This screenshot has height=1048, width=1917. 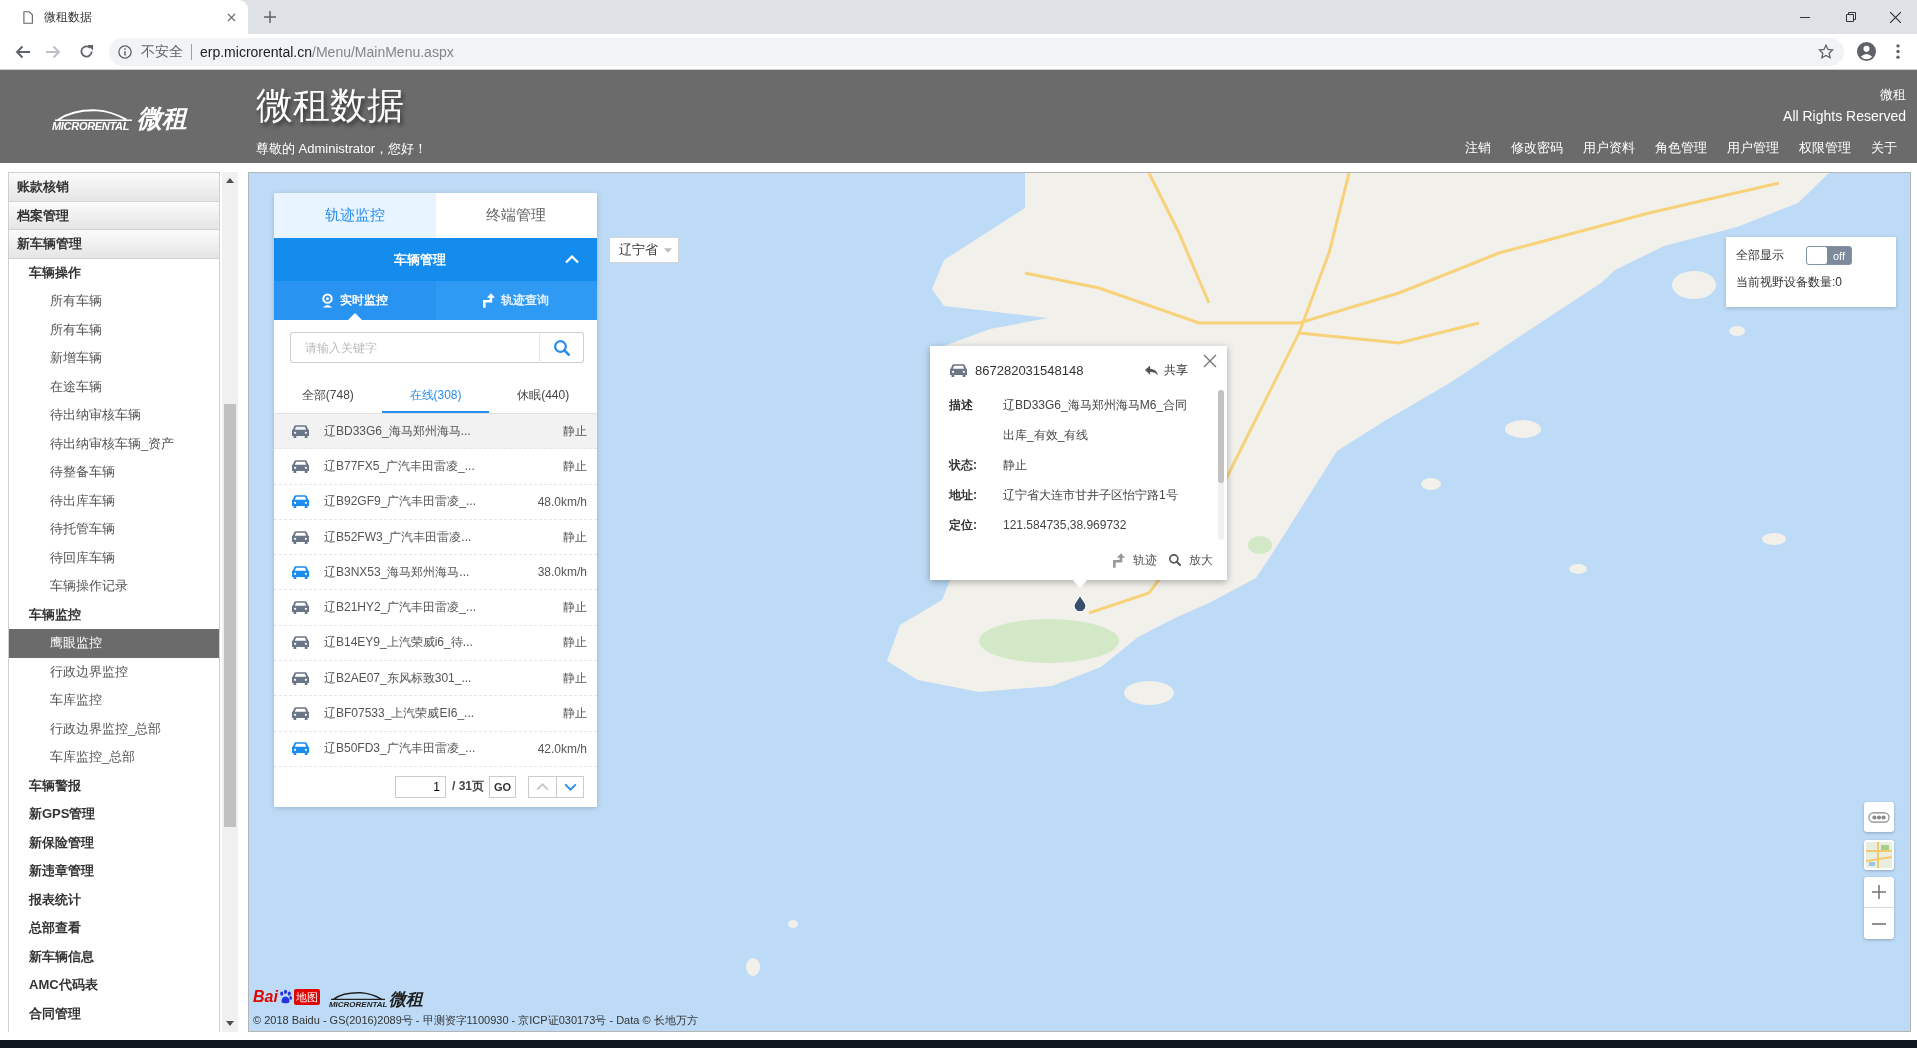 What do you see at coordinates (270, 17) in the screenshot?
I see `plus-icon` at bounding box center [270, 17].